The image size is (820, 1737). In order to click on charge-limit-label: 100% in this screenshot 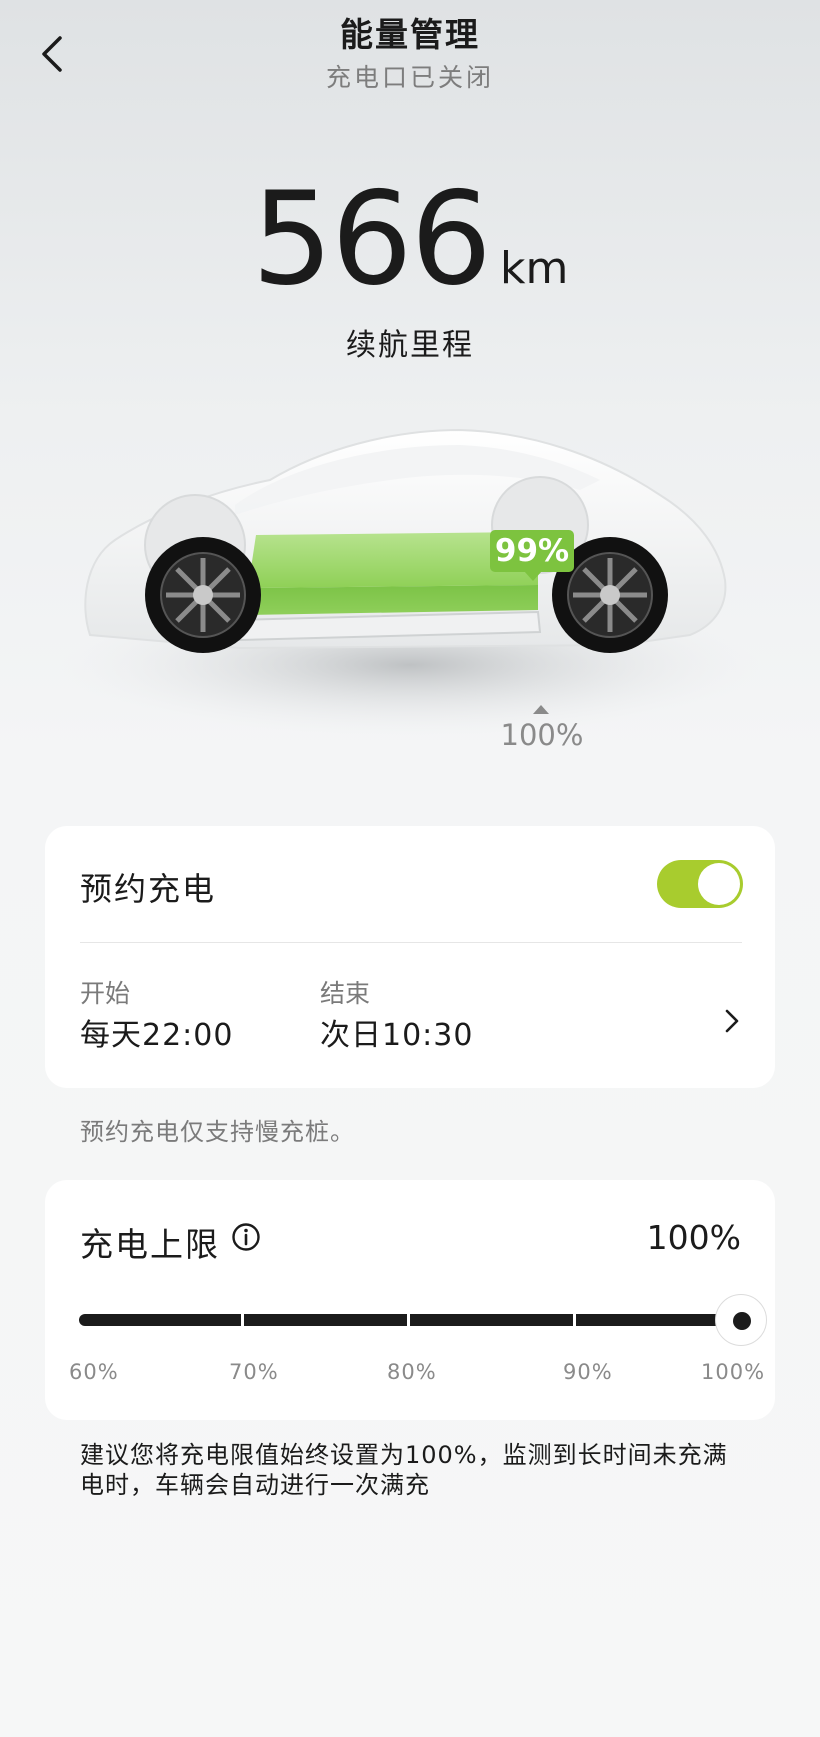, I will do `click(542, 735)`.